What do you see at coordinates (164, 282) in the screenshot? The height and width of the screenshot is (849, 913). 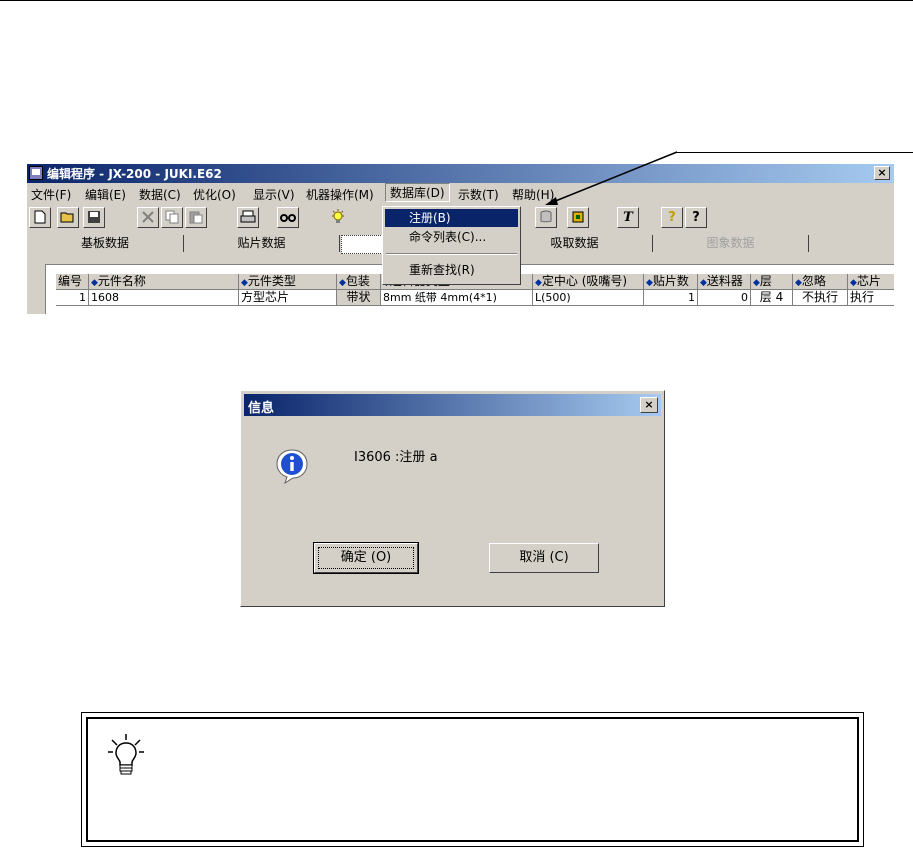 I see `column-header: ◆元件名称` at bounding box center [164, 282].